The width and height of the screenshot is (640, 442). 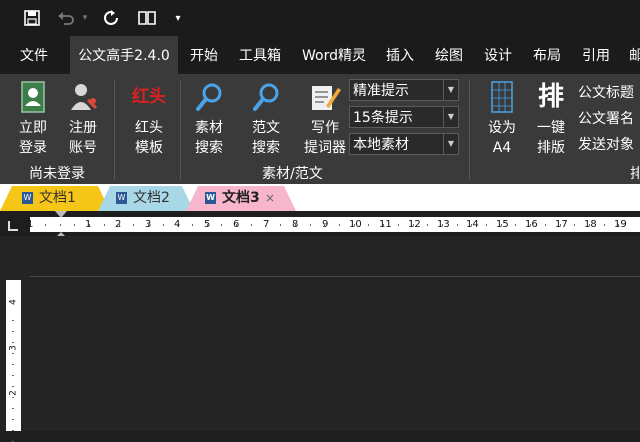 I want to click on set-a4-label-1: 设为, so click(x=502, y=128).